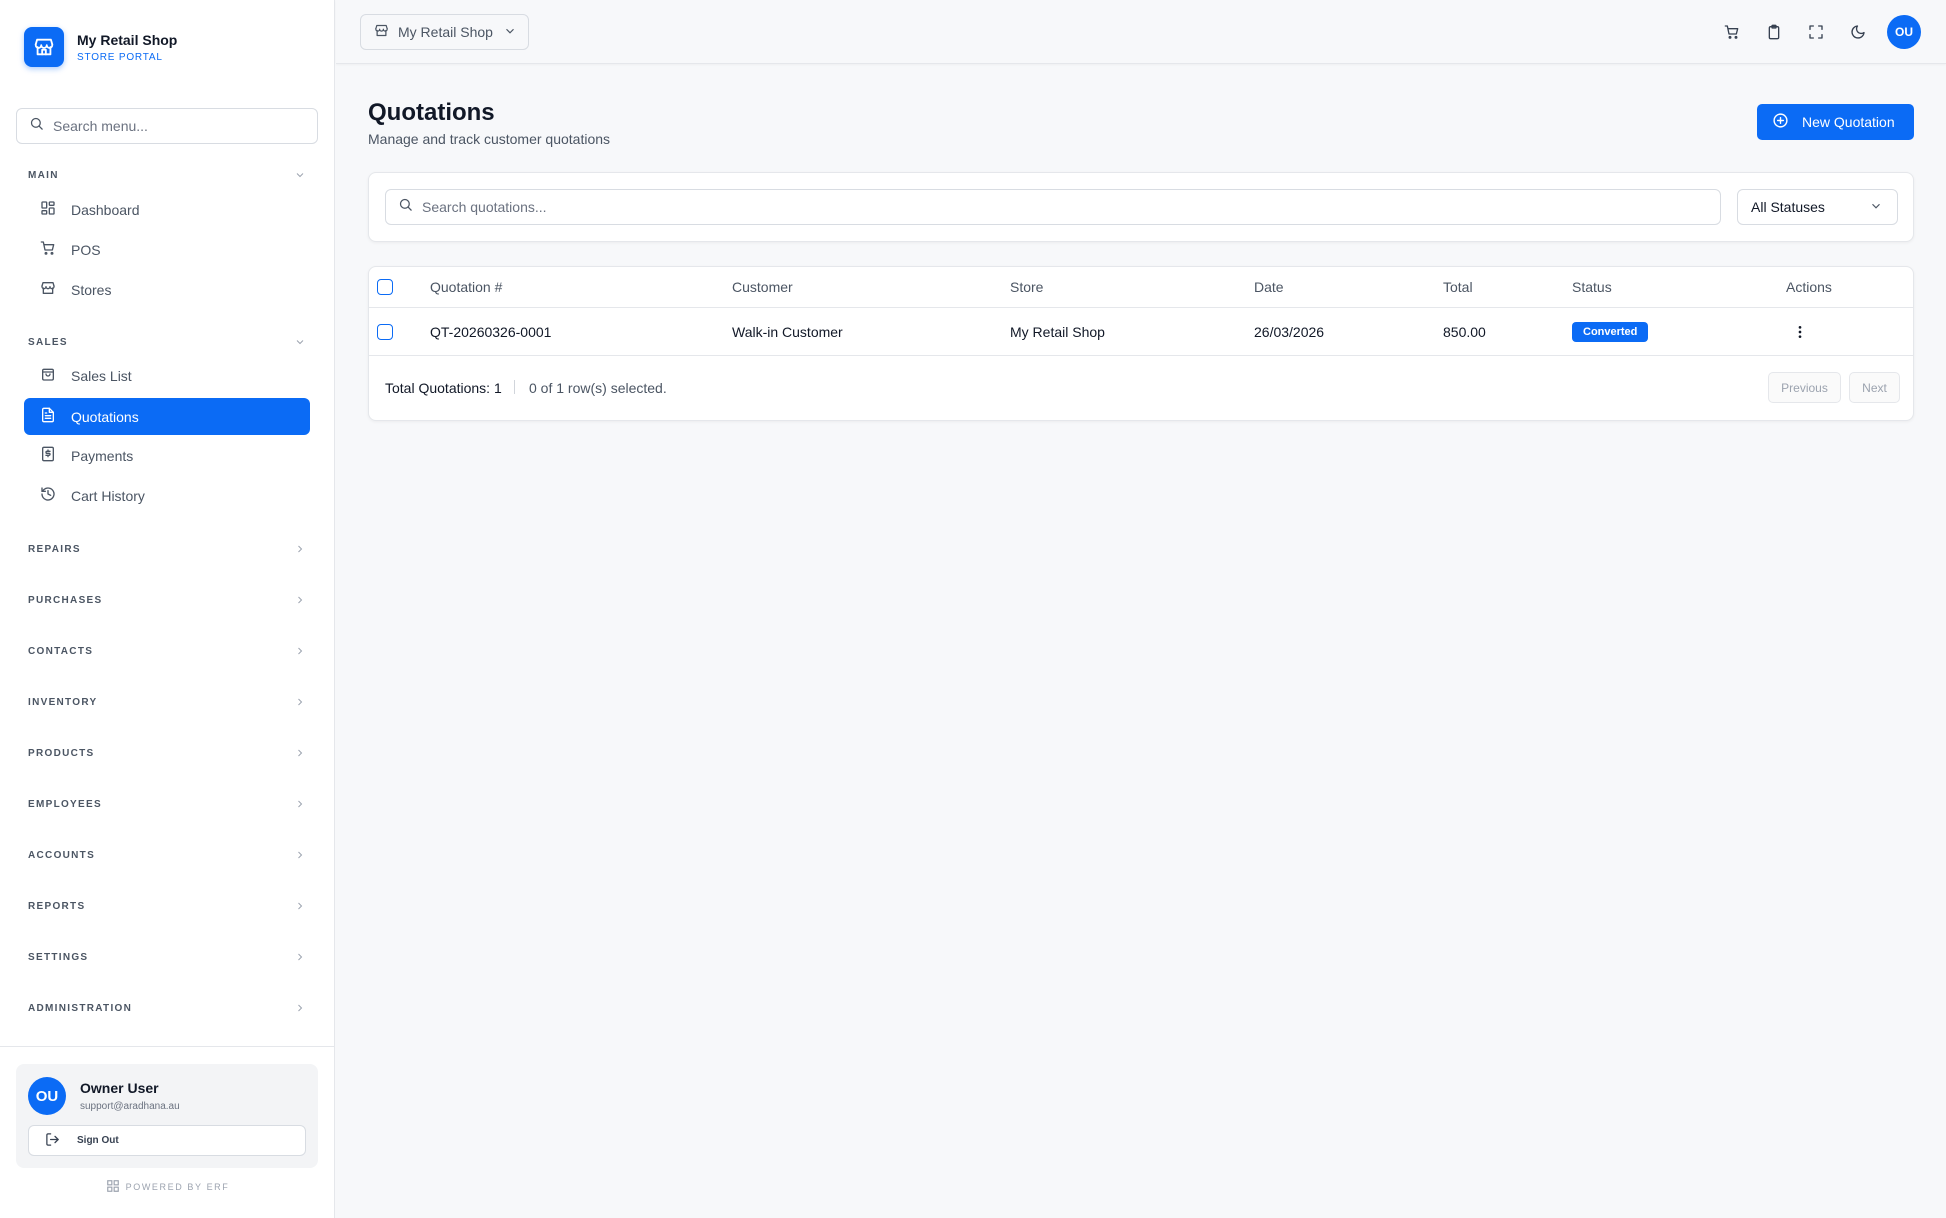 The image size is (1946, 1218). I want to click on actions-cell, so click(1800, 332).